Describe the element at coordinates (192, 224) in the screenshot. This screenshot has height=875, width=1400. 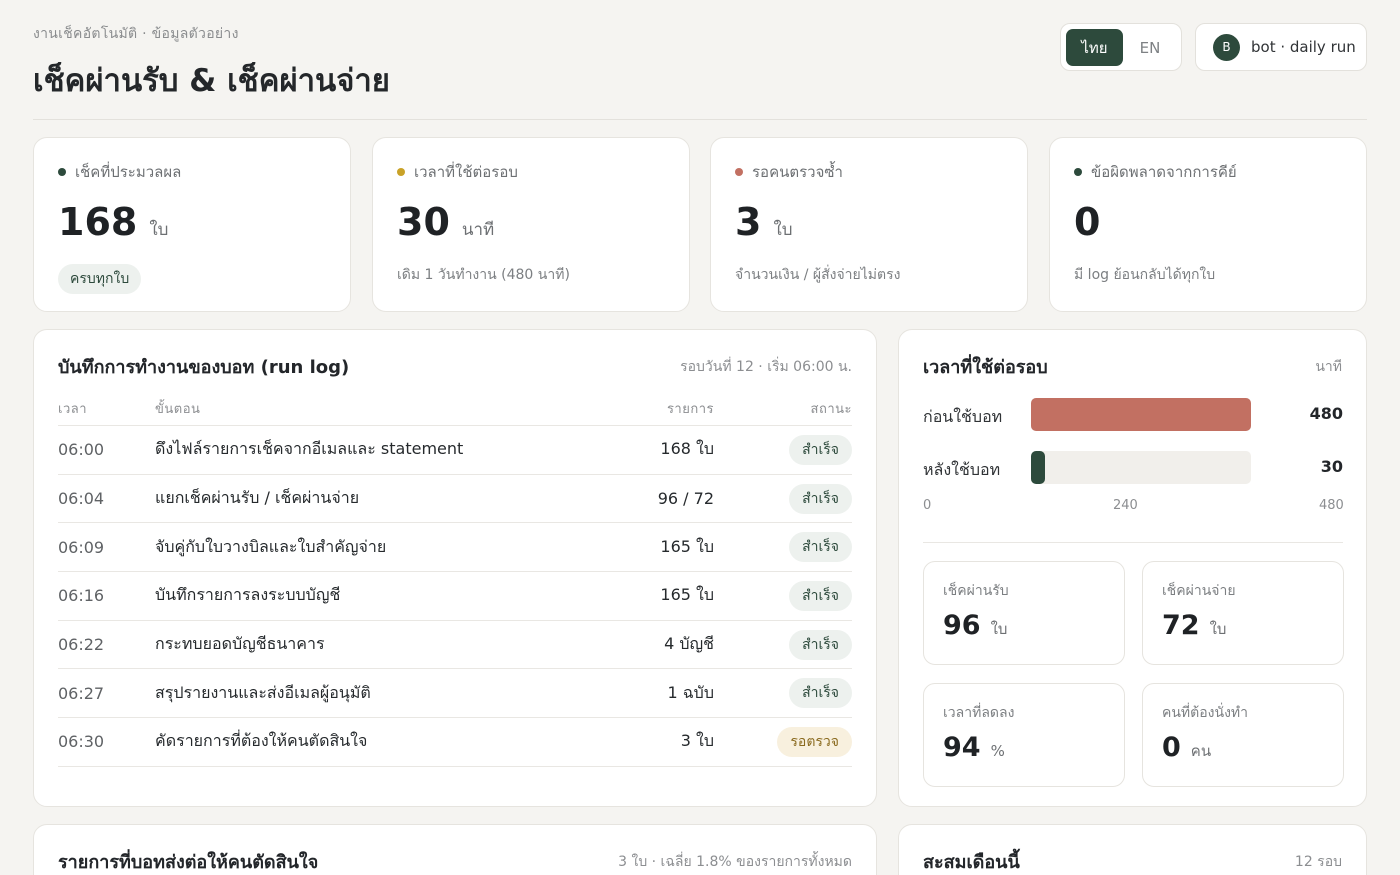
I see `kpi-card-processed: เช็คที่ประมวลผล 168 ใบ ครบทุกใบ` at that location.